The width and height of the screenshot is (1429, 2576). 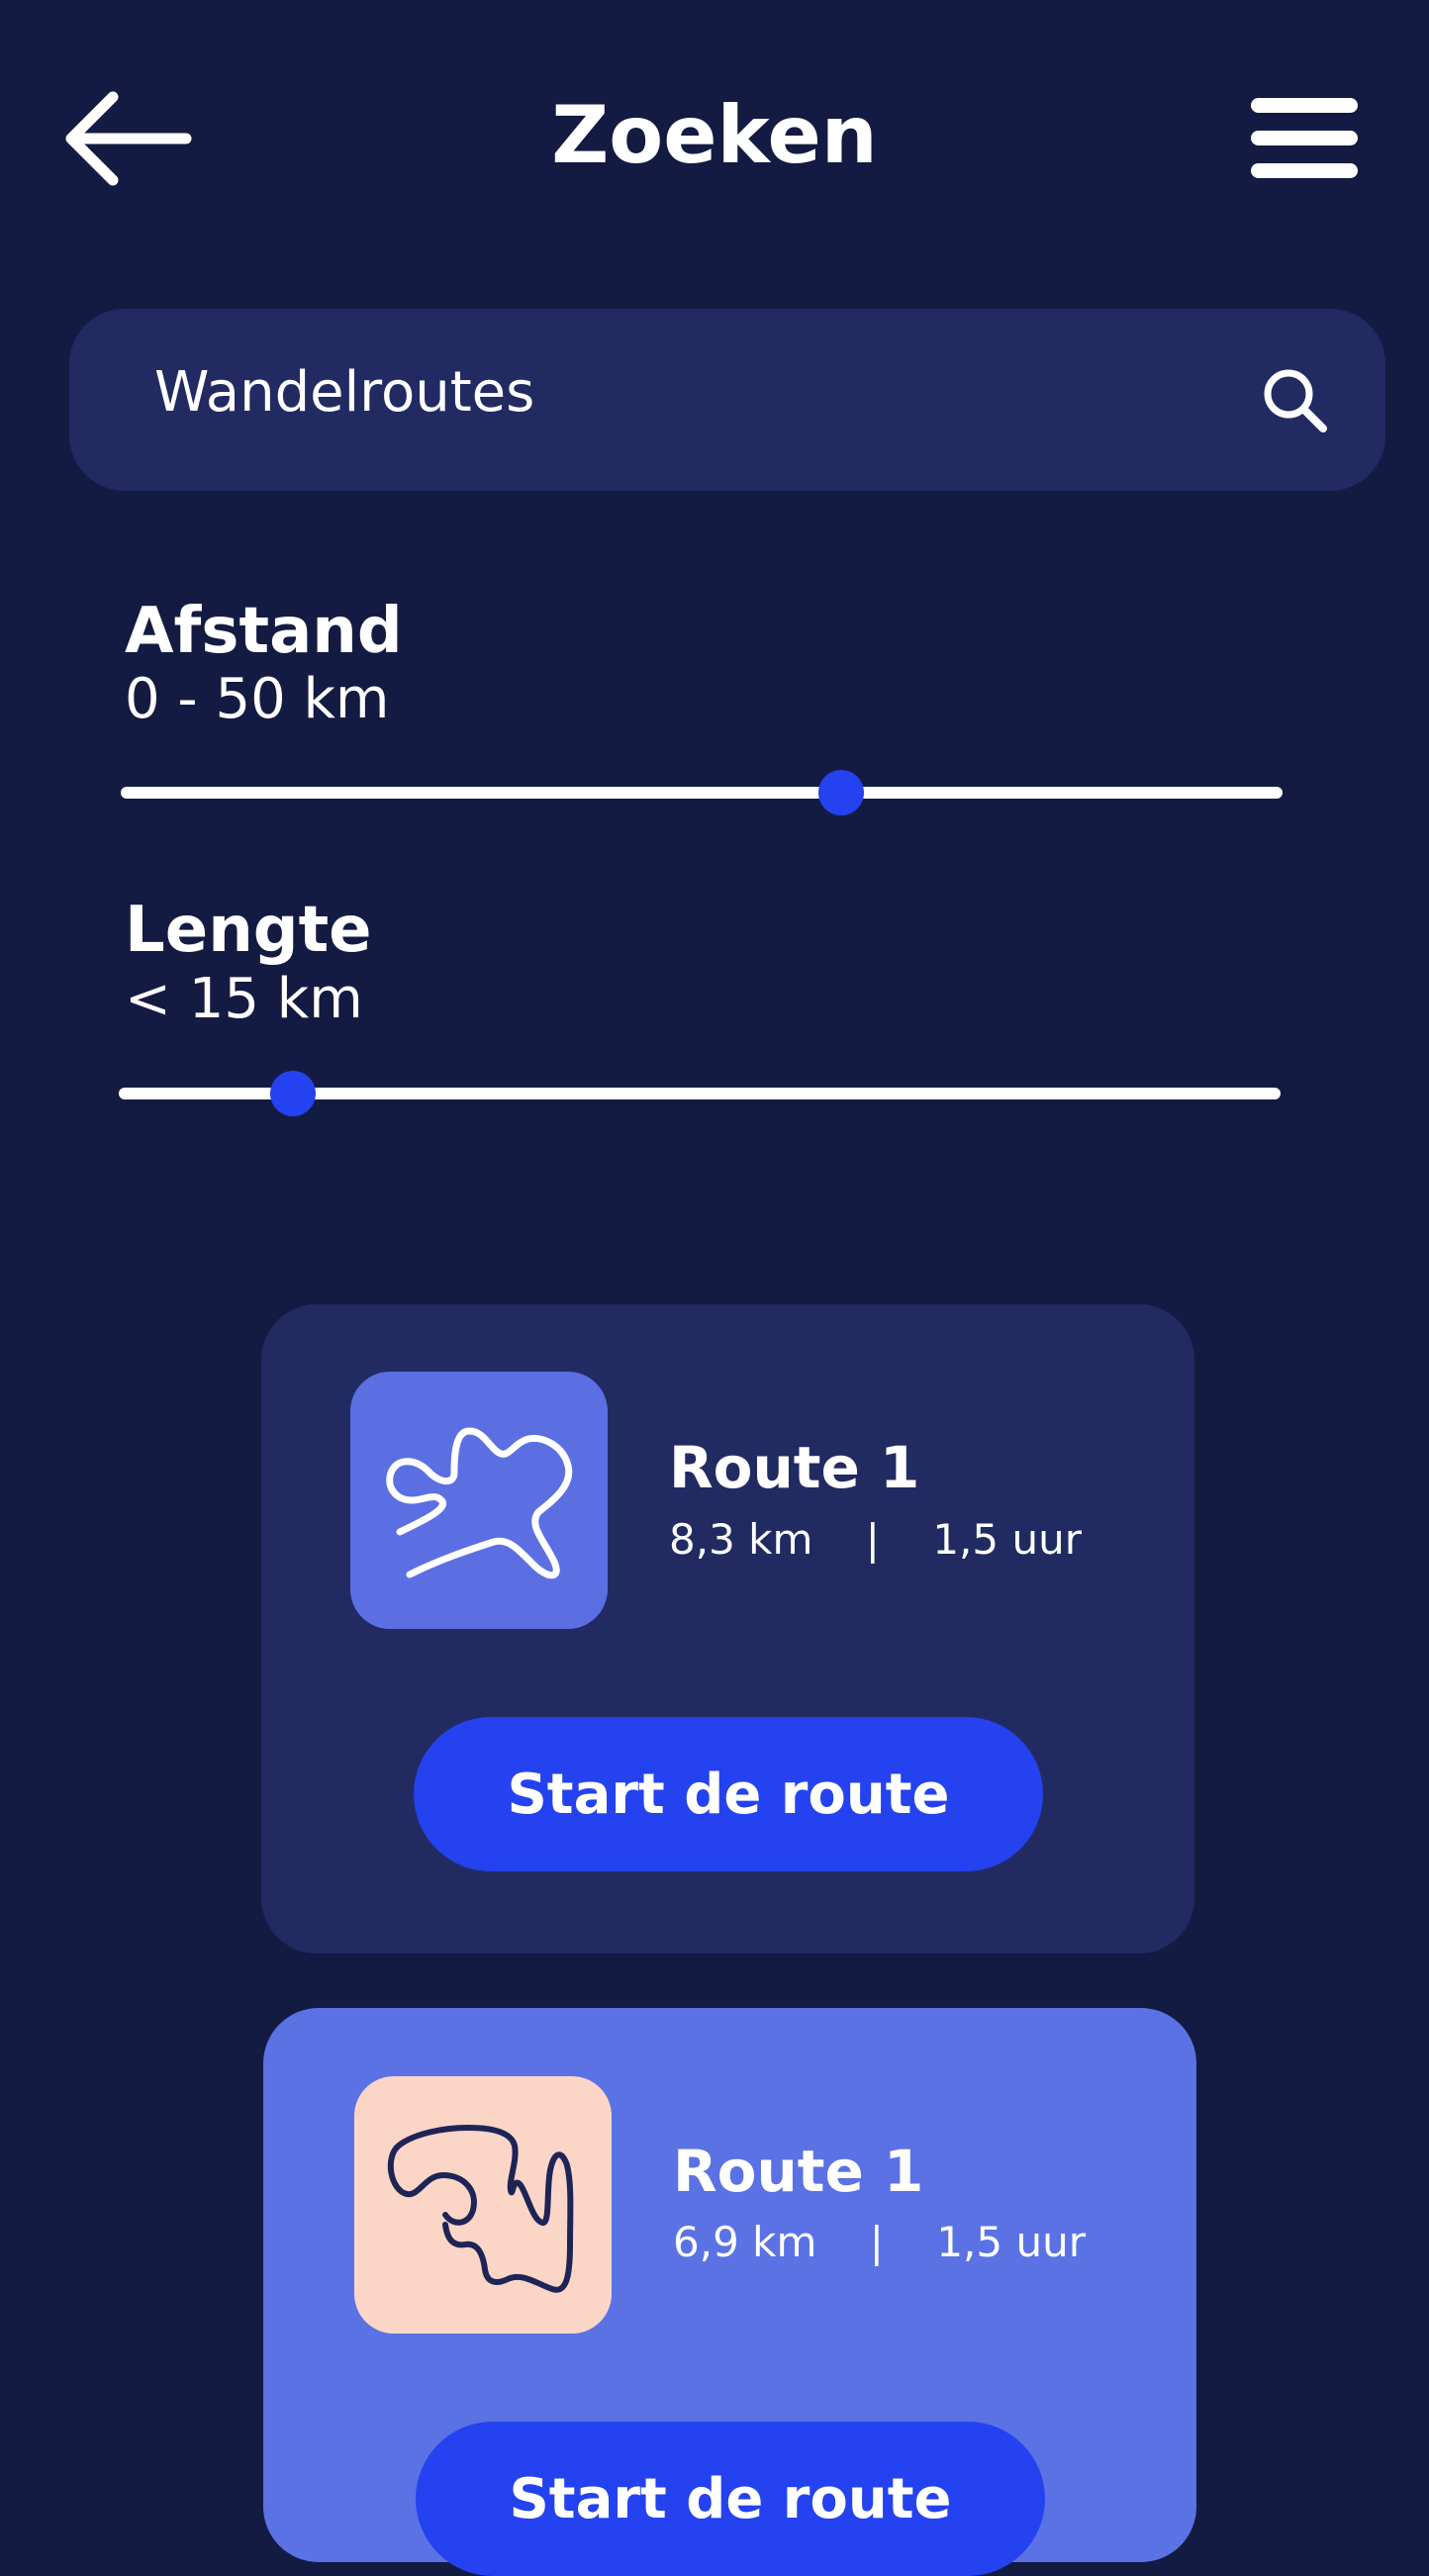 What do you see at coordinates (1295, 400) in the screenshot?
I see `search-icon` at bounding box center [1295, 400].